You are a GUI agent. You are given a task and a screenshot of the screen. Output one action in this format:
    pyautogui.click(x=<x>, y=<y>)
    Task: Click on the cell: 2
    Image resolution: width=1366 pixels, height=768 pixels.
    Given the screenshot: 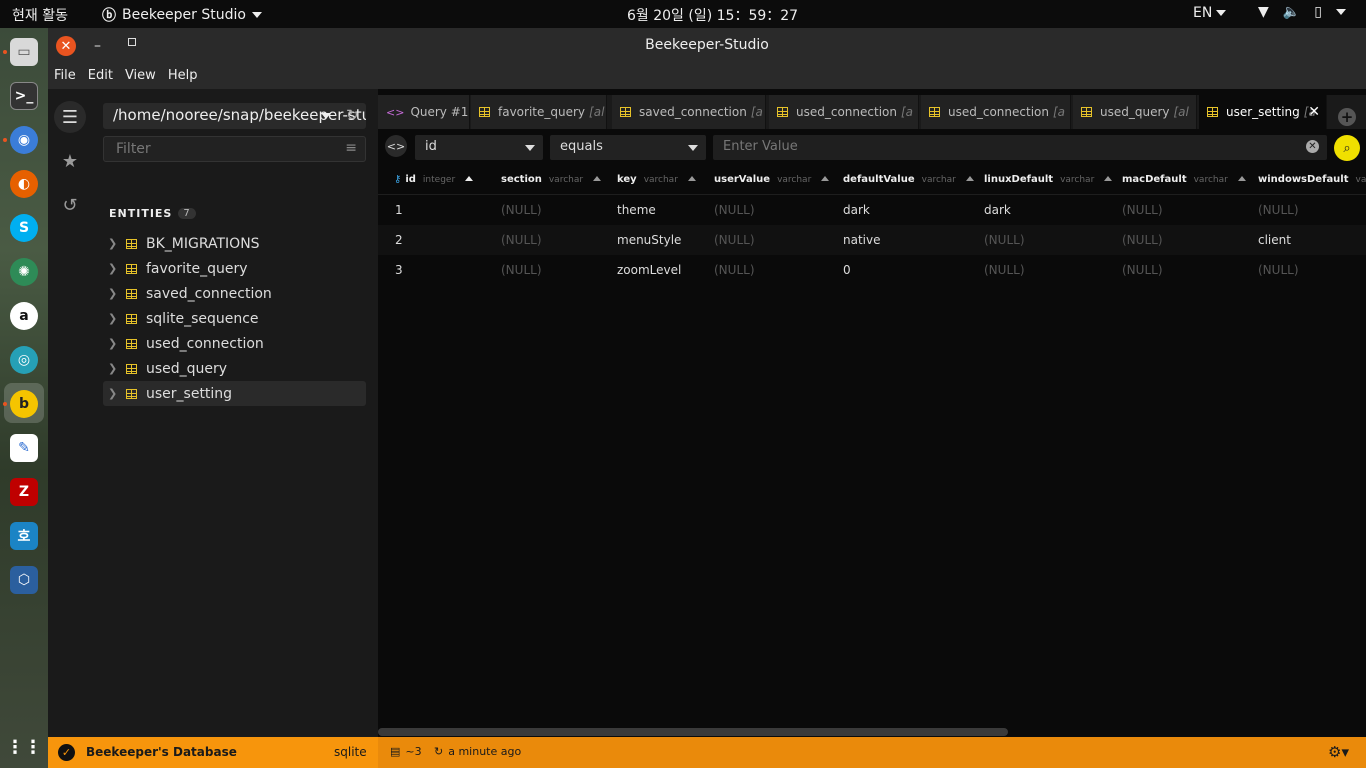 What is the action you would take?
    pyautogui.click(x=399, y=240)
    